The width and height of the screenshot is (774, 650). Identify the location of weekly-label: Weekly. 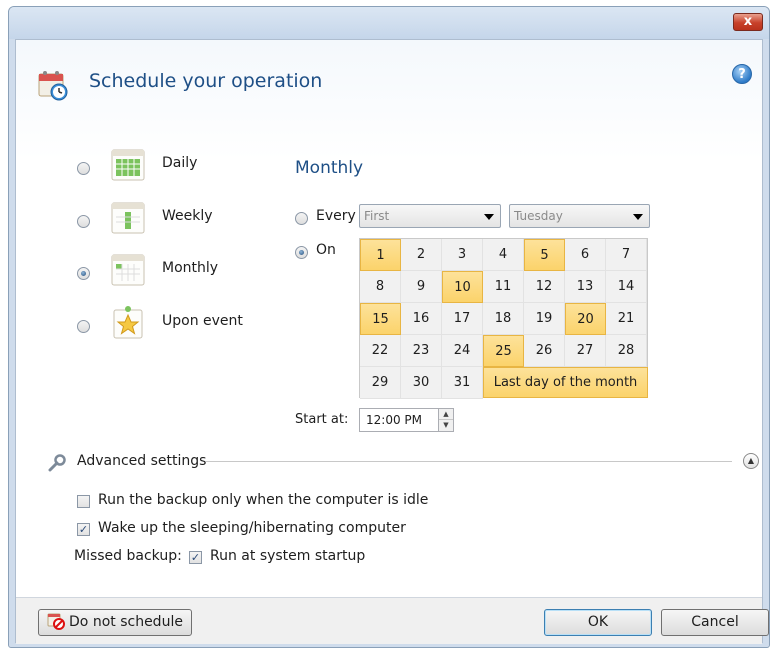
(187, 216).